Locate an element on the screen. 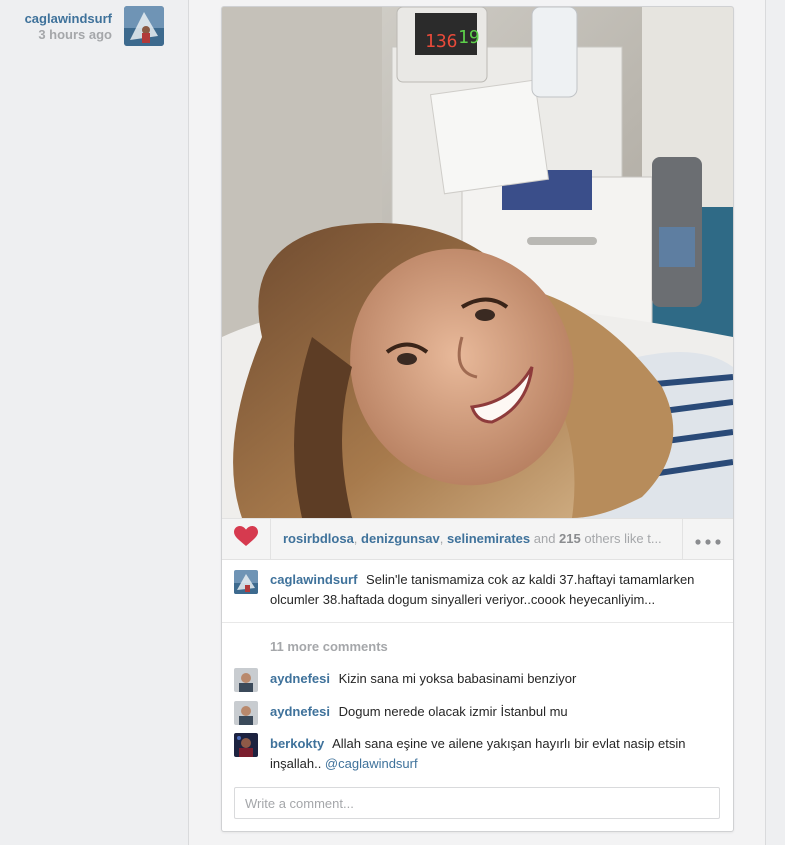  like-button is located at coordinates (246, 539).